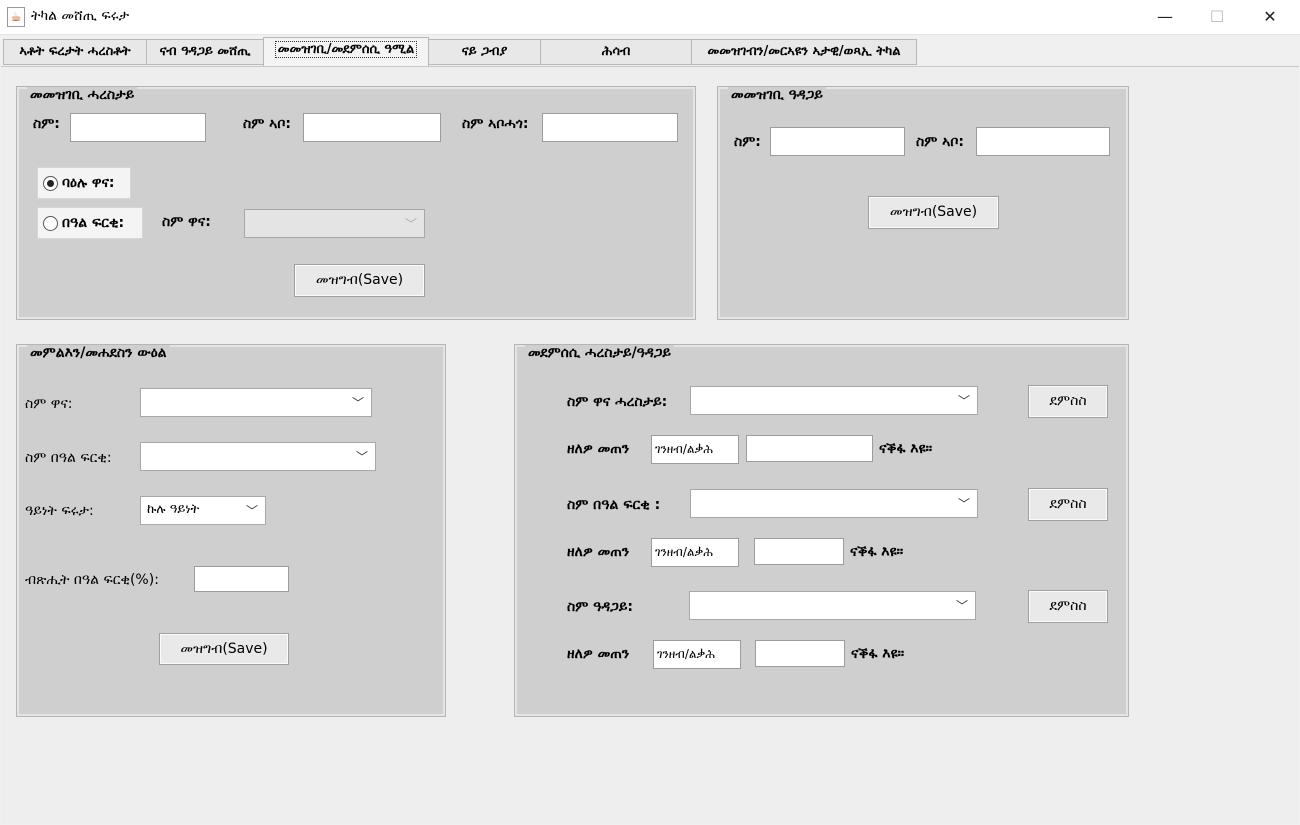 The width and height of the screenshot is (1300, 825). What do you see at coordinates (334, 223) in the screenshot?
I see `owner-name-select: ﹀` at bounding box center [334, 223].